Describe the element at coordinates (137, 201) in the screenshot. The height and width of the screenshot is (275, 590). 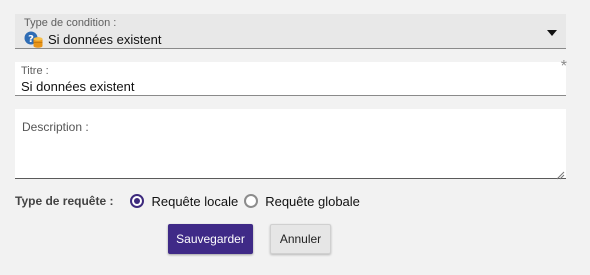
I see `radio-button-checked` at that location.